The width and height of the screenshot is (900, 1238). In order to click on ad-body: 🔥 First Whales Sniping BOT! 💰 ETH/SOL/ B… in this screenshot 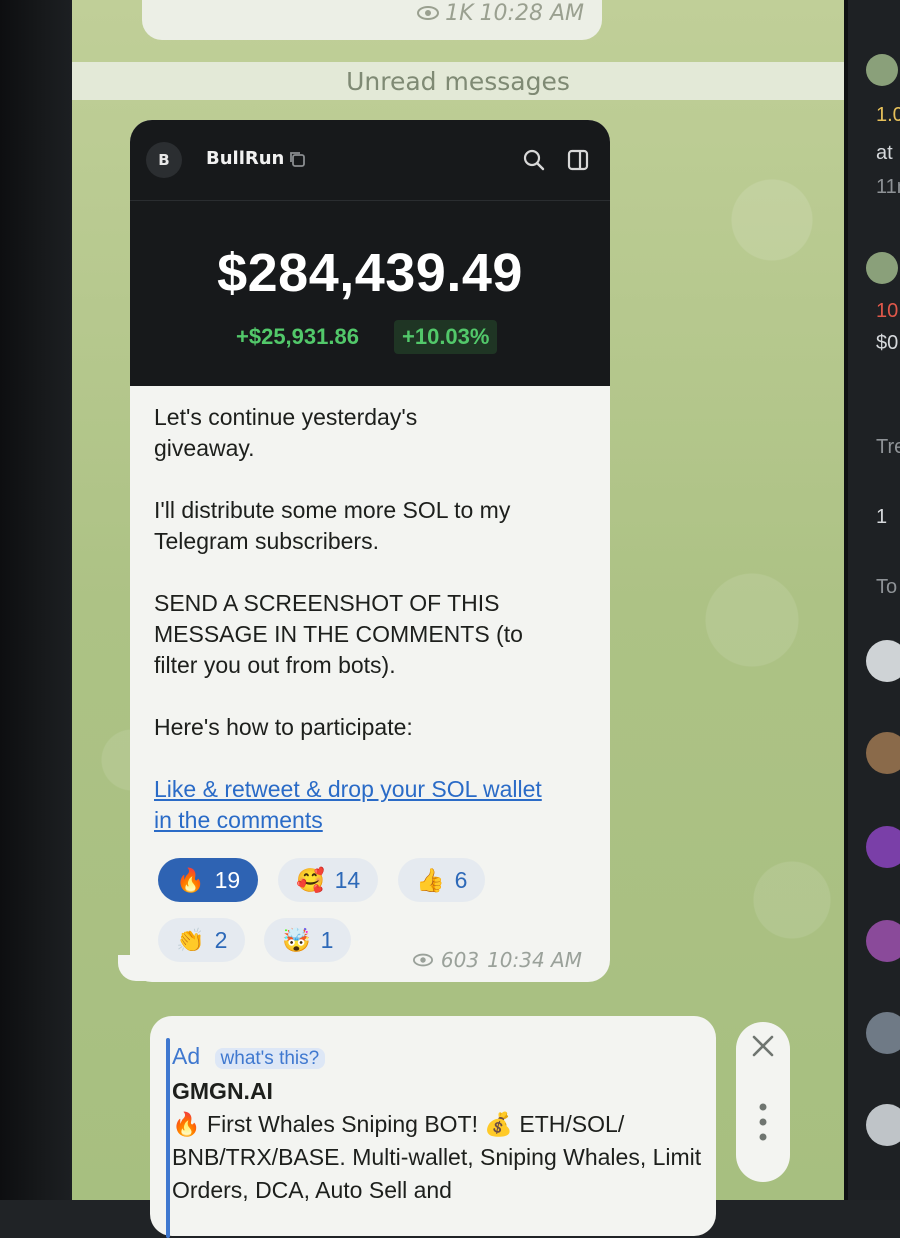, I will do `click(437, 1157)`.